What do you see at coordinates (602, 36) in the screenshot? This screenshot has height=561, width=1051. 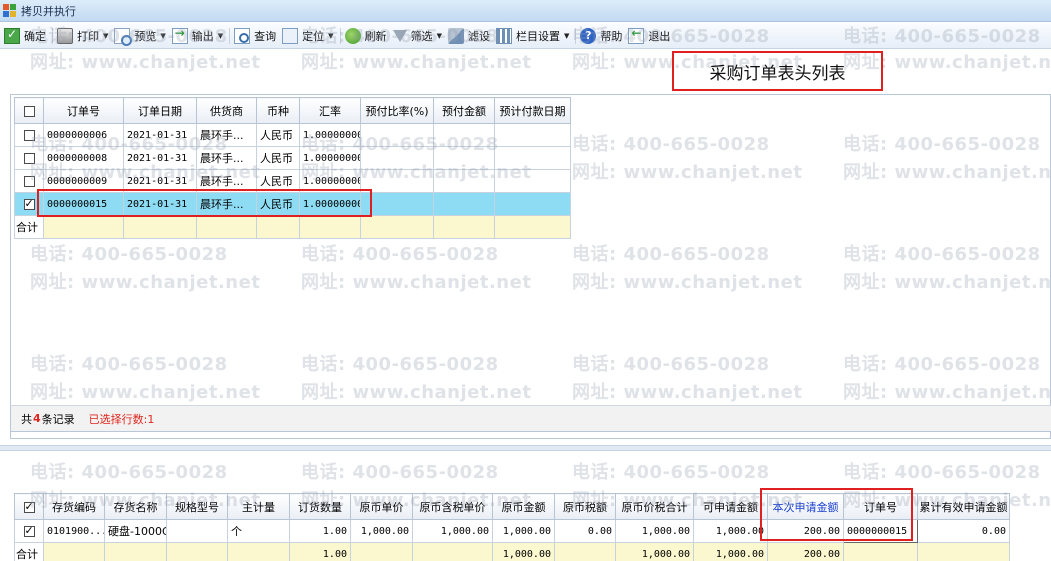 I see `help-button: ? 帮助` at bounding box center [602, 36].